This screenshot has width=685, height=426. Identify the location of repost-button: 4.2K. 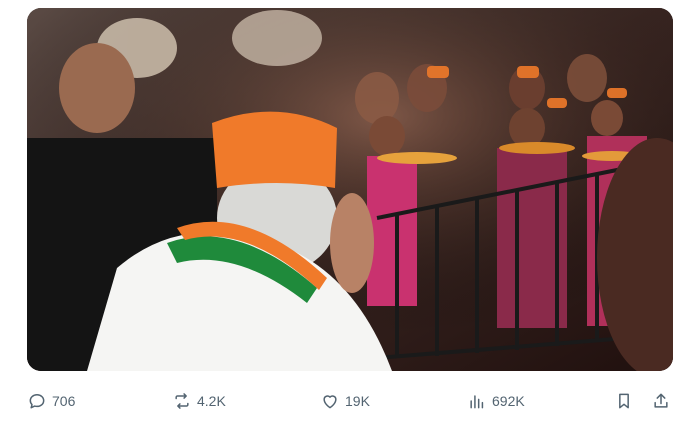
(199, 401).